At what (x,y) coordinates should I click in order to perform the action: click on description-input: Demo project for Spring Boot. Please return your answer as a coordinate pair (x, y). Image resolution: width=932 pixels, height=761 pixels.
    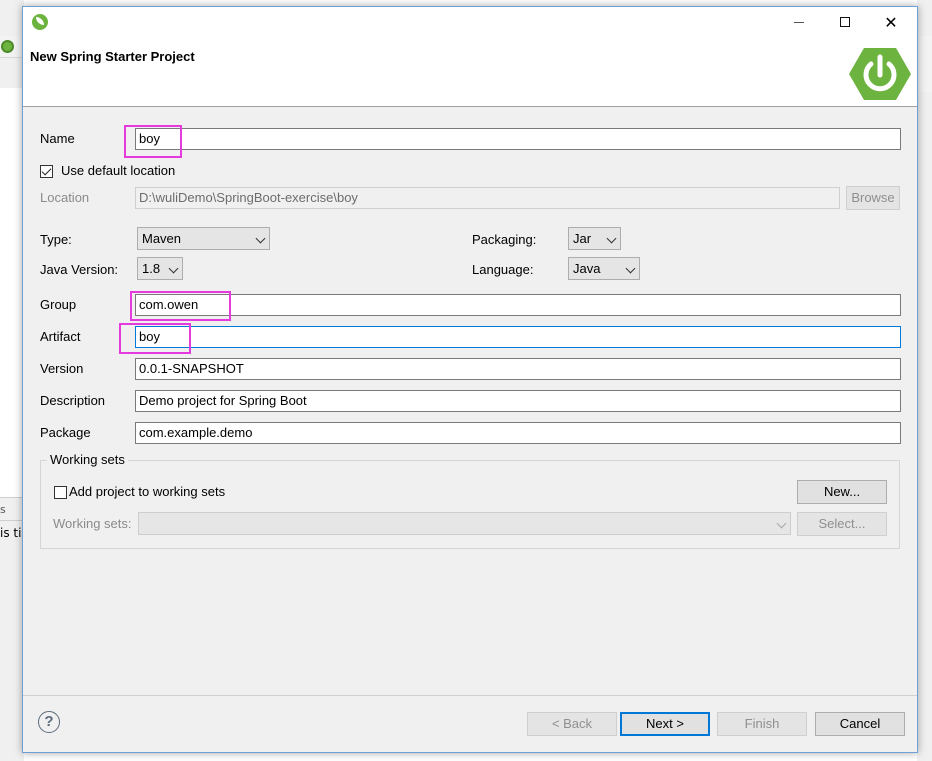
    Looking at the image, I should click on (518, 401).